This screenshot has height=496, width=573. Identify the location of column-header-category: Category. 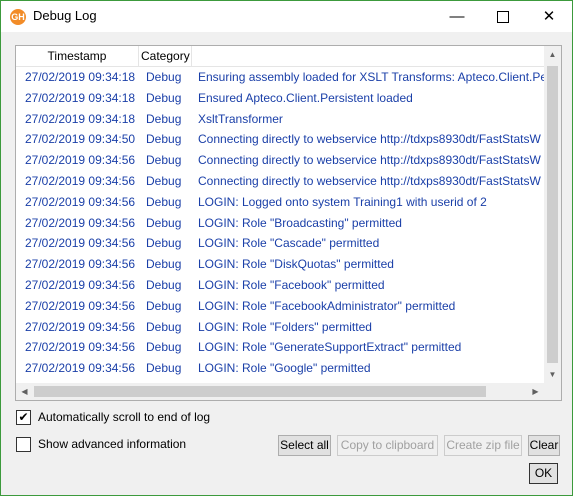
(165, 56).